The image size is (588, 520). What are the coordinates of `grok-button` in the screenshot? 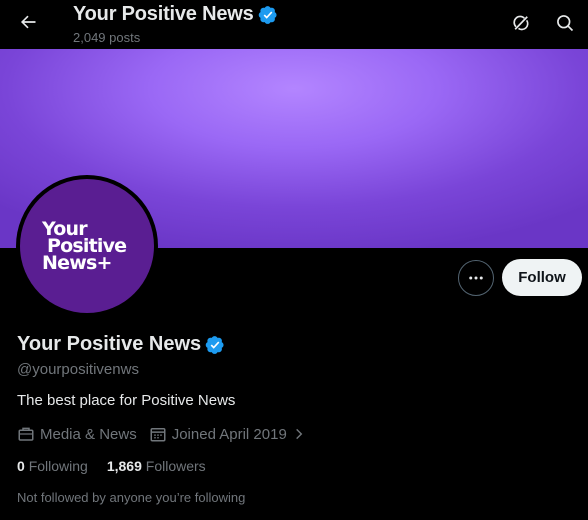 It's located at (521, 23).